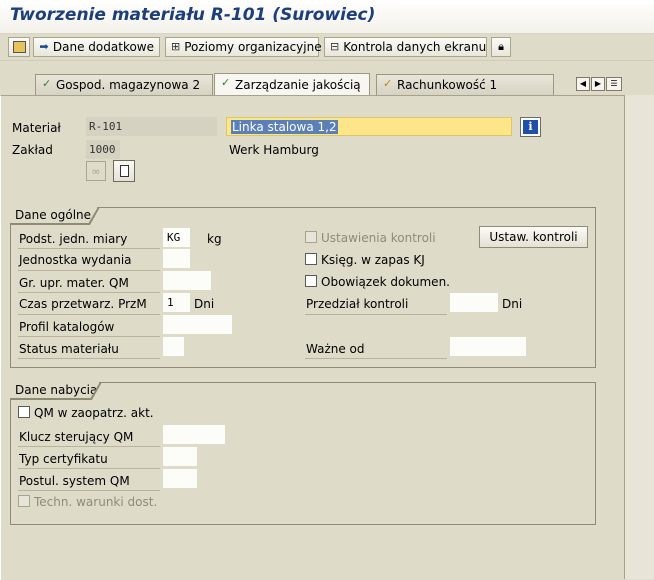 The height and width of the screenshot is (580, 654). I want to click on additional-data-label: Dane dodatkowe, so click(103, 47).